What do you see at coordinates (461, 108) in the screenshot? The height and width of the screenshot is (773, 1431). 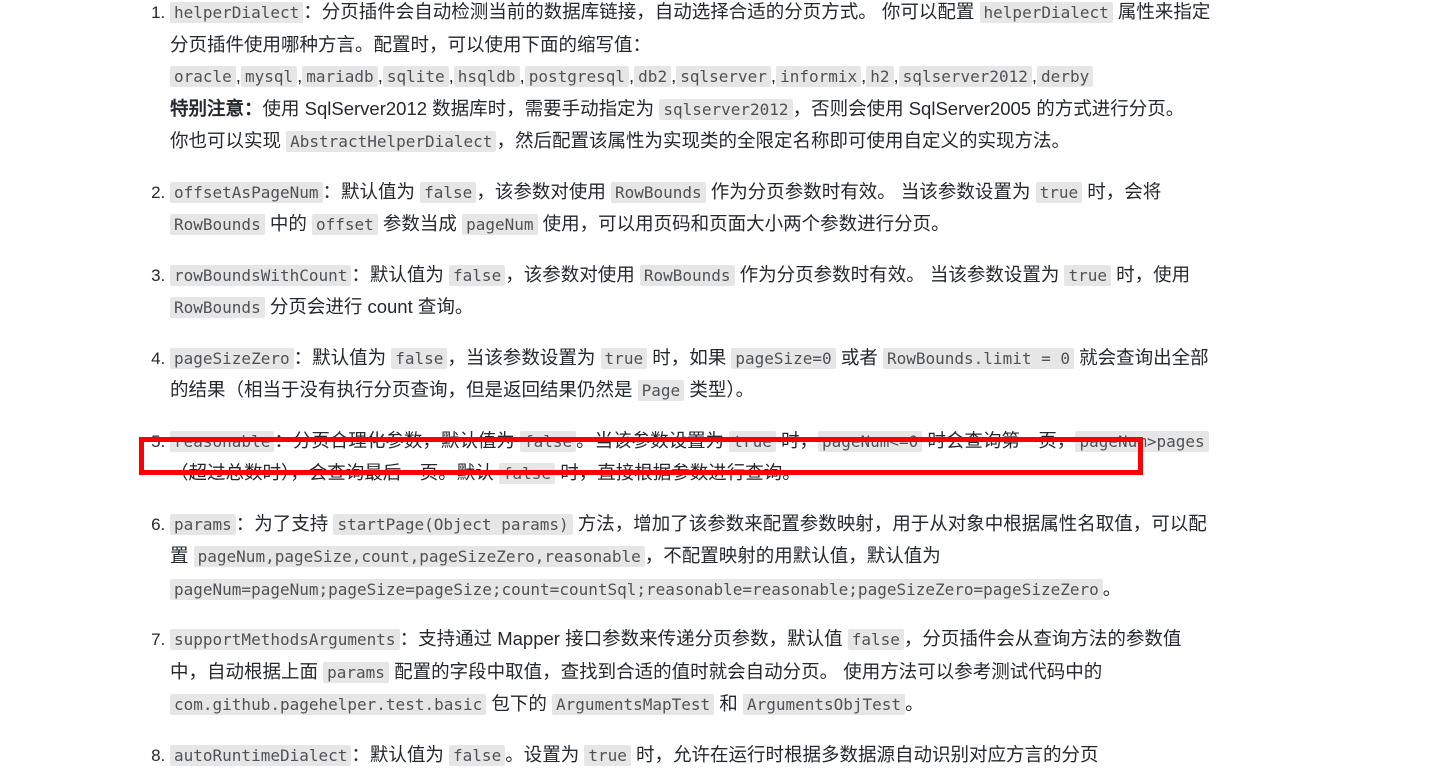 I see `special-note-text-a: 使用 SqlServer2012 数据库时，需要手动指定为` at bounding box center [461, 108].